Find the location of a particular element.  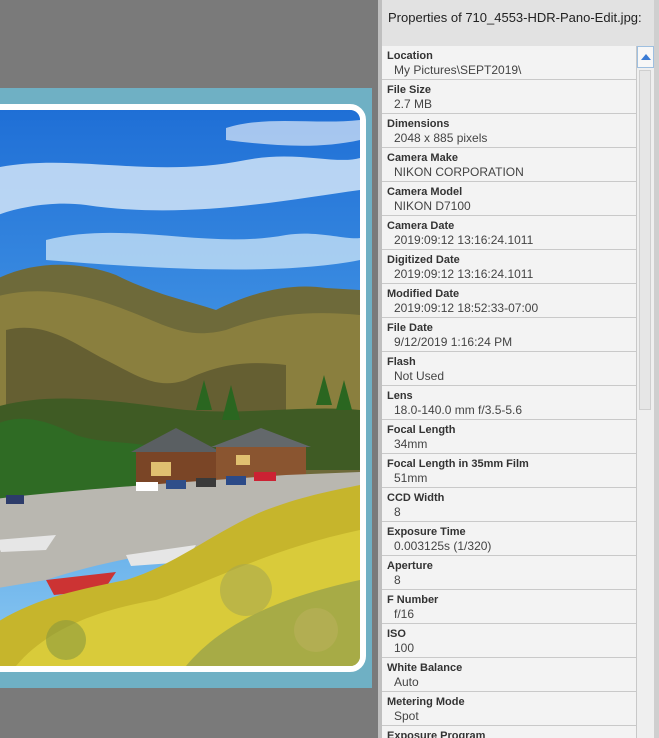

property-row: F Number f/16 is located at coordinates (509, 607).